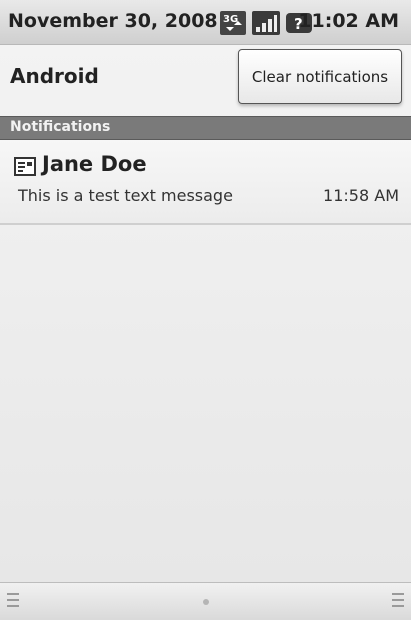  I want to click on shade-header: Android Clear notifications, so click(205, 79).